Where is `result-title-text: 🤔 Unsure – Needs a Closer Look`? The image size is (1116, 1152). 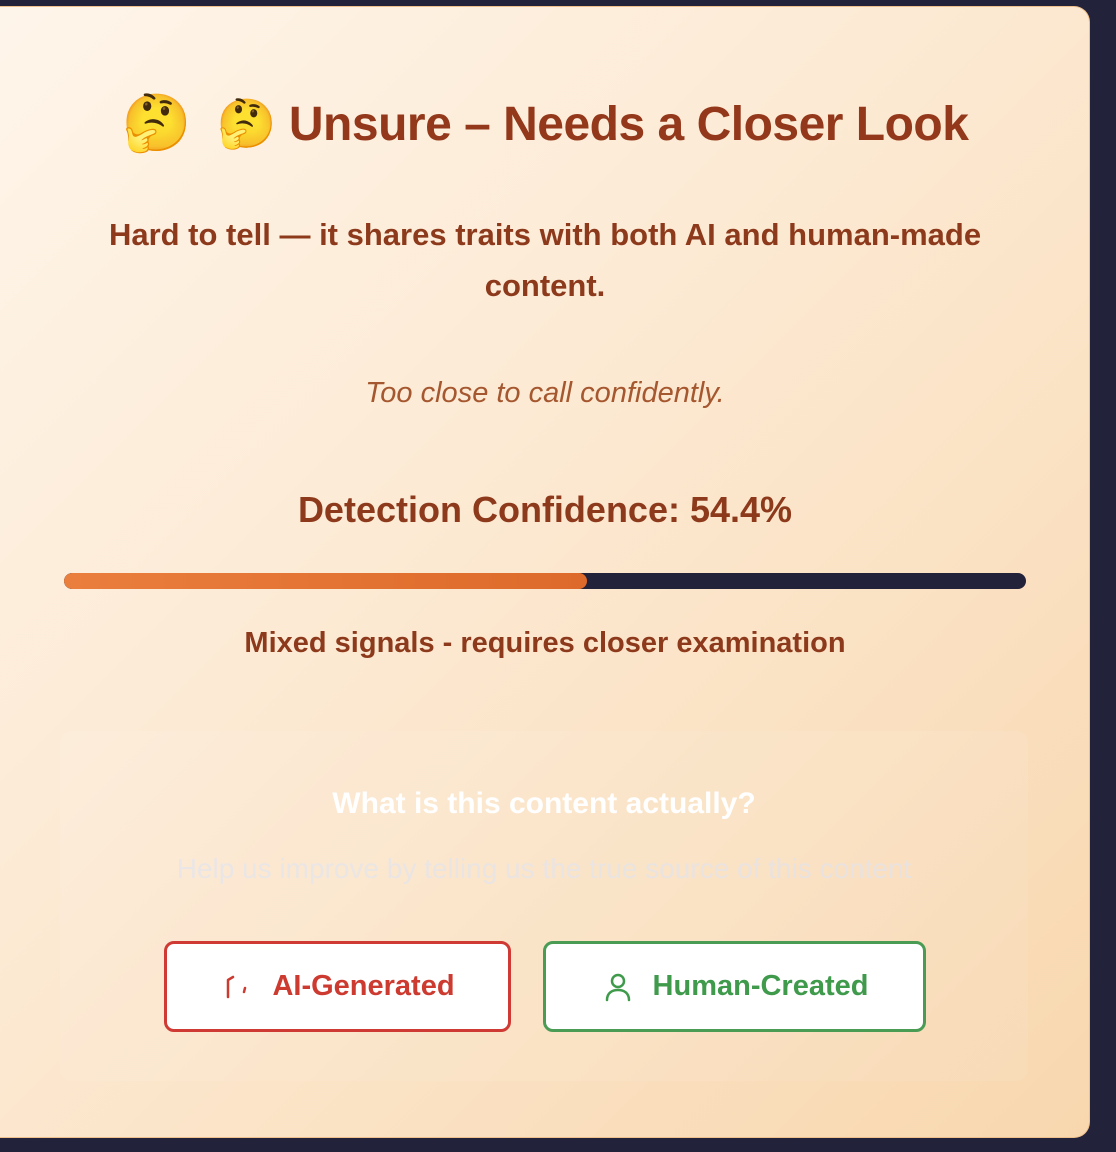
result-title-text: 🤔 Unsure – Needs a Closer Look is located at coordinates (592, 124).